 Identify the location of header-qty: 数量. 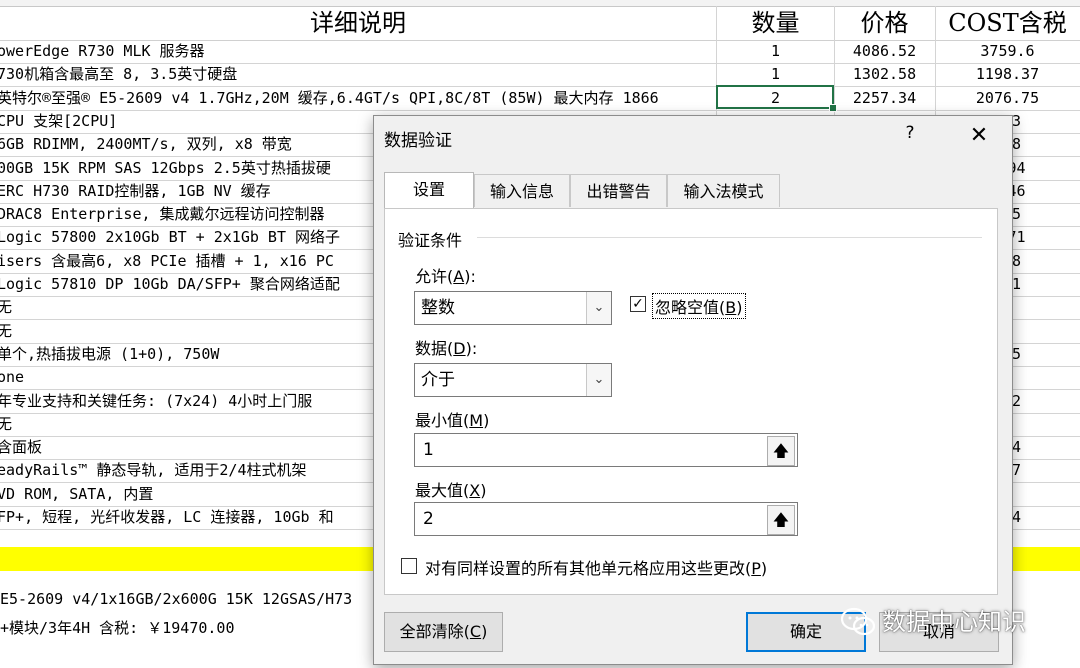
(775, 23).